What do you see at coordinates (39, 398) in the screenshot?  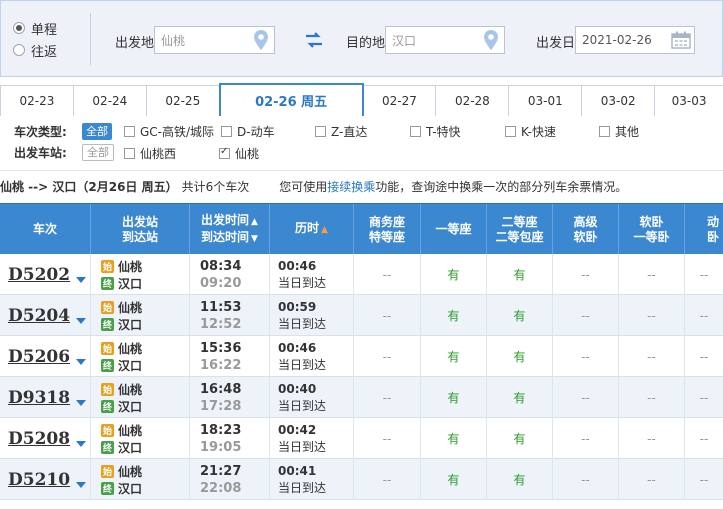 I see `train-number-link: D9318` at bounding box center [39, 398].